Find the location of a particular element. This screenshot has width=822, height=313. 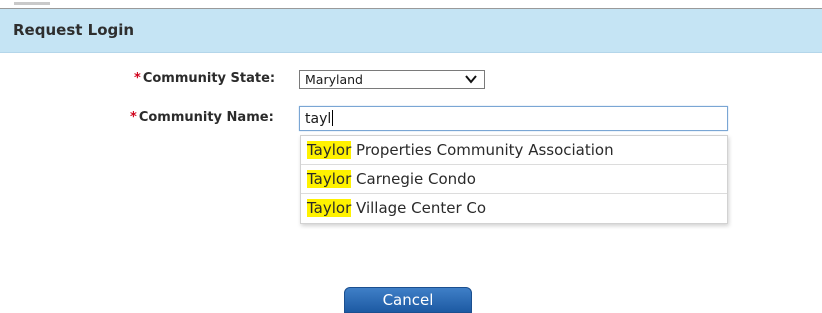

community-name-label-text: Community Name: is located at coordinates (206, 117).